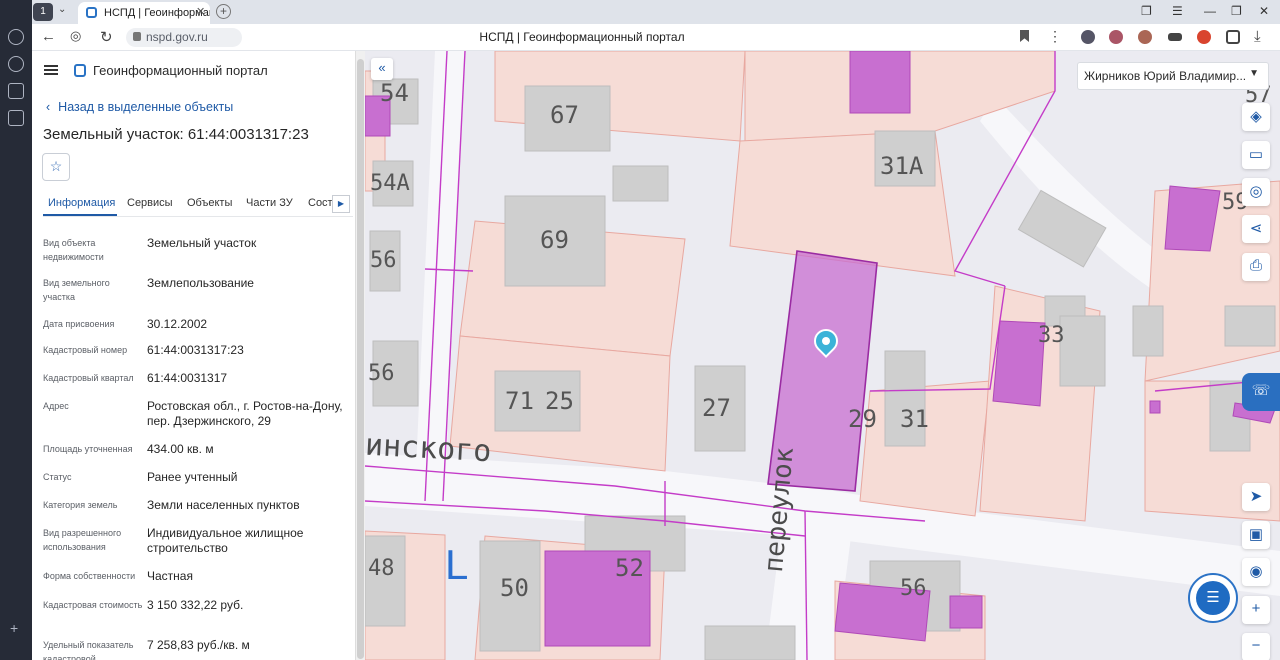 The width and height of the screenshot is (1280, 660). I want to click on tab-information: Информация, so click(81, 203).